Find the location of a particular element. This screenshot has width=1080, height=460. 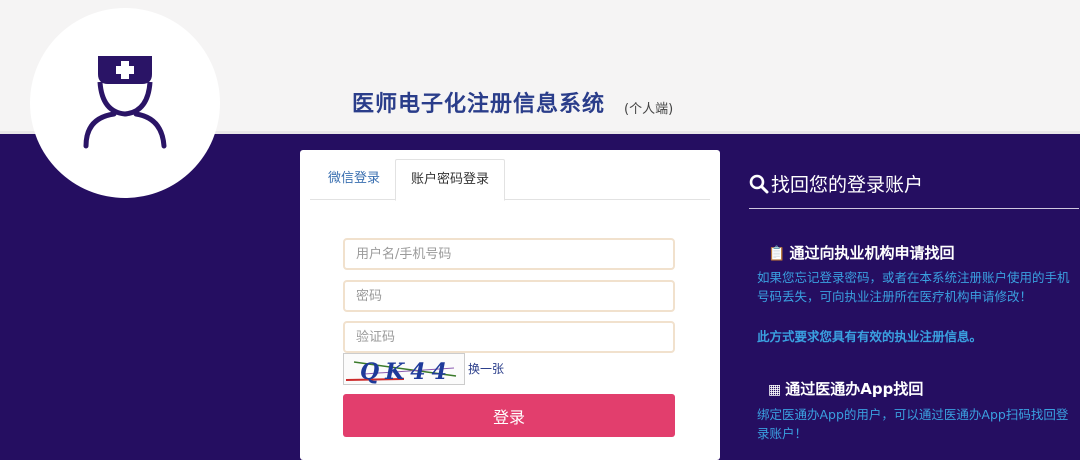

doctor-nurse-icon is located at coordinates (125, 102).